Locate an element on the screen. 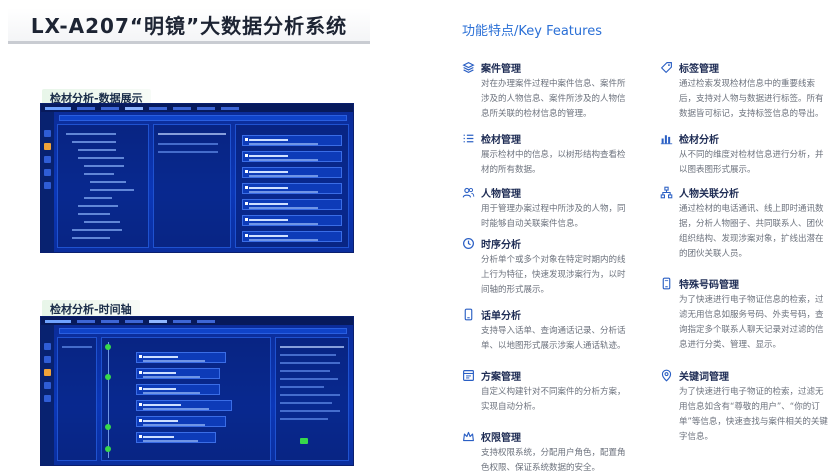  feature-name: 人物关联分析 is located at coordinates (709, 194).